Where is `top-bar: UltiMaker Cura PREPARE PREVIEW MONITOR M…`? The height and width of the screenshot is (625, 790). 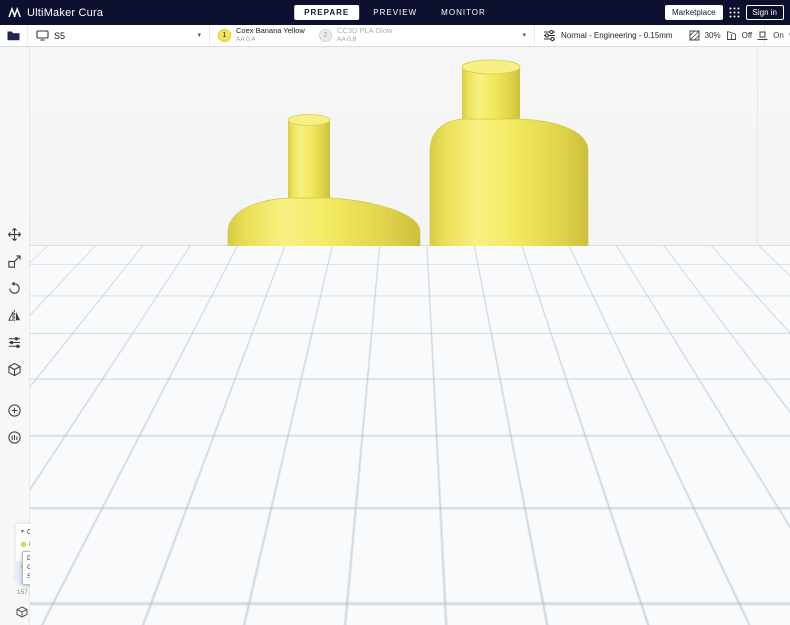
top-bar: UltiMaker Cura PREPARE PREVIEW MONITOR M… is located at coordinates (395, 12).